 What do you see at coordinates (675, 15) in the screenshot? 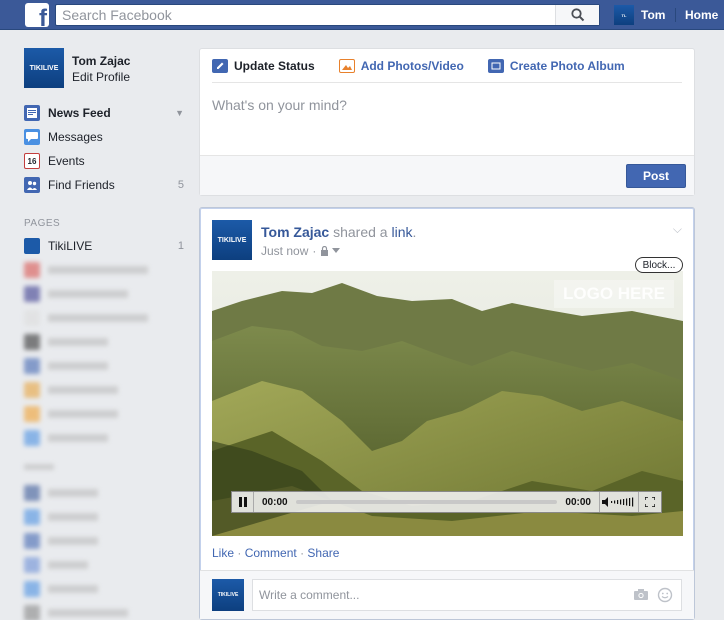
I see `topbar-divider` at bounding box center [675, 15].